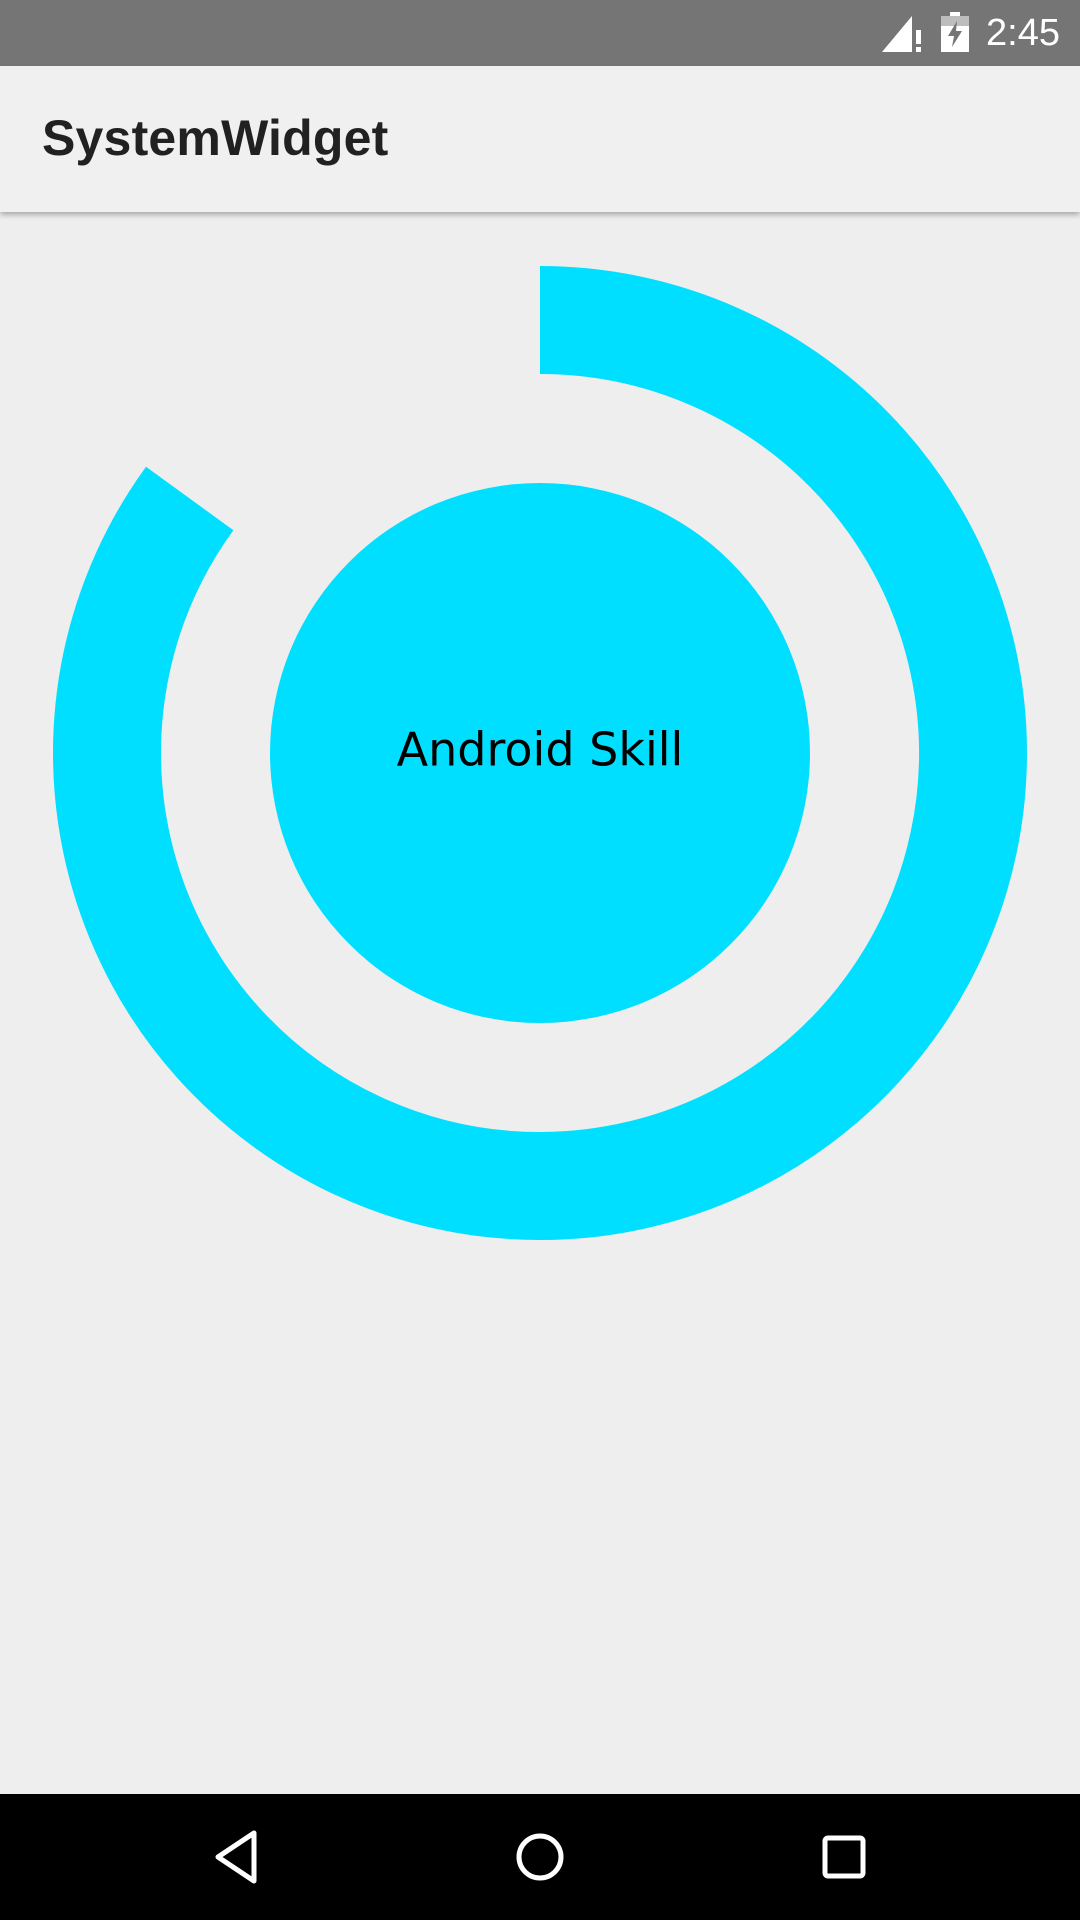 This screenshot has height=1920, width=1080. What do you see at coordinates (540, 33) in the screenshot?
I see `status-bar: 2:45` at bounding box center [540, 33].